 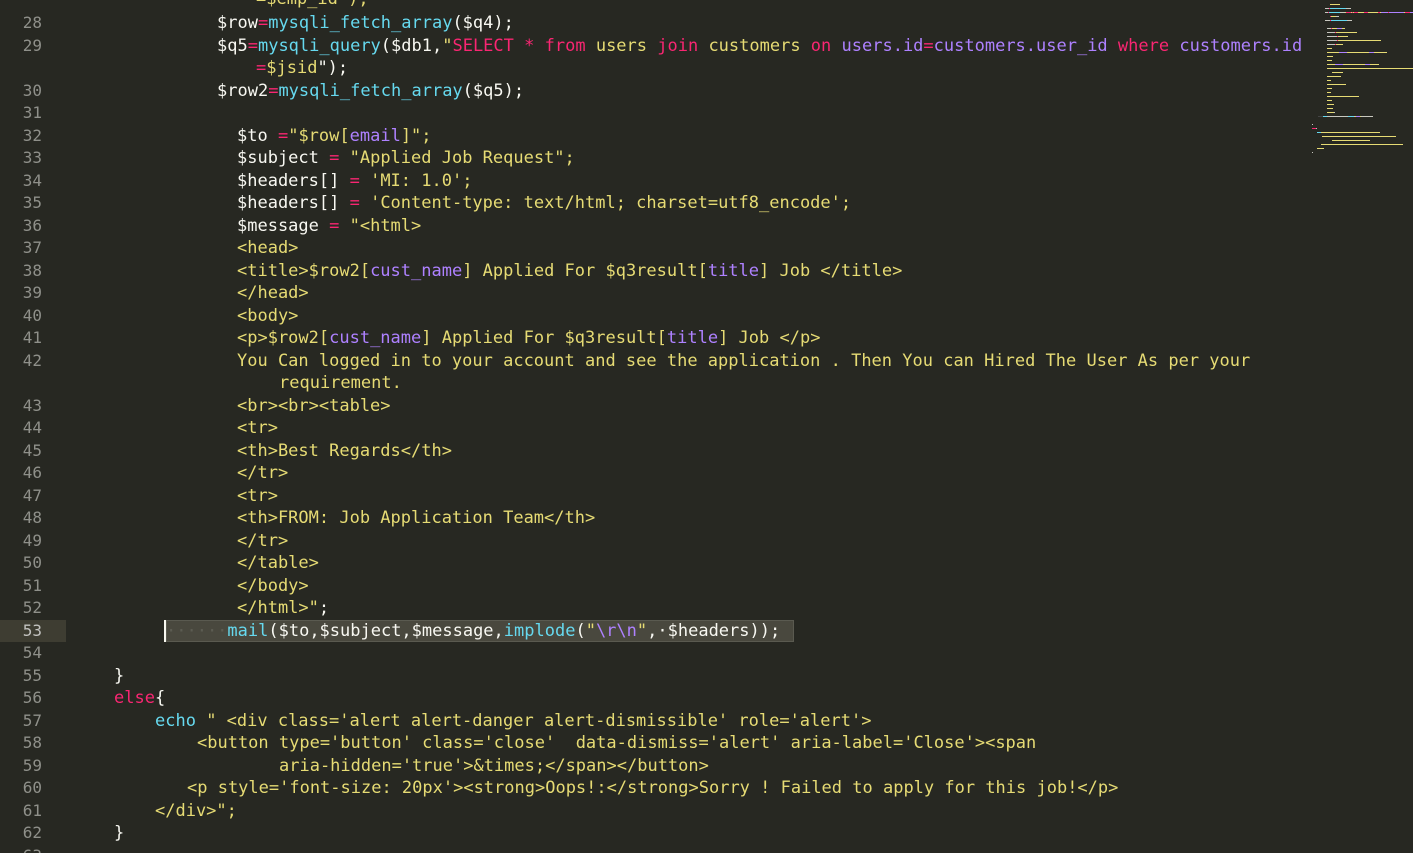 What do you see at coordinates (821, 45) in the screenshot?
I see `code-token: on` at bounding box center [821, 45].